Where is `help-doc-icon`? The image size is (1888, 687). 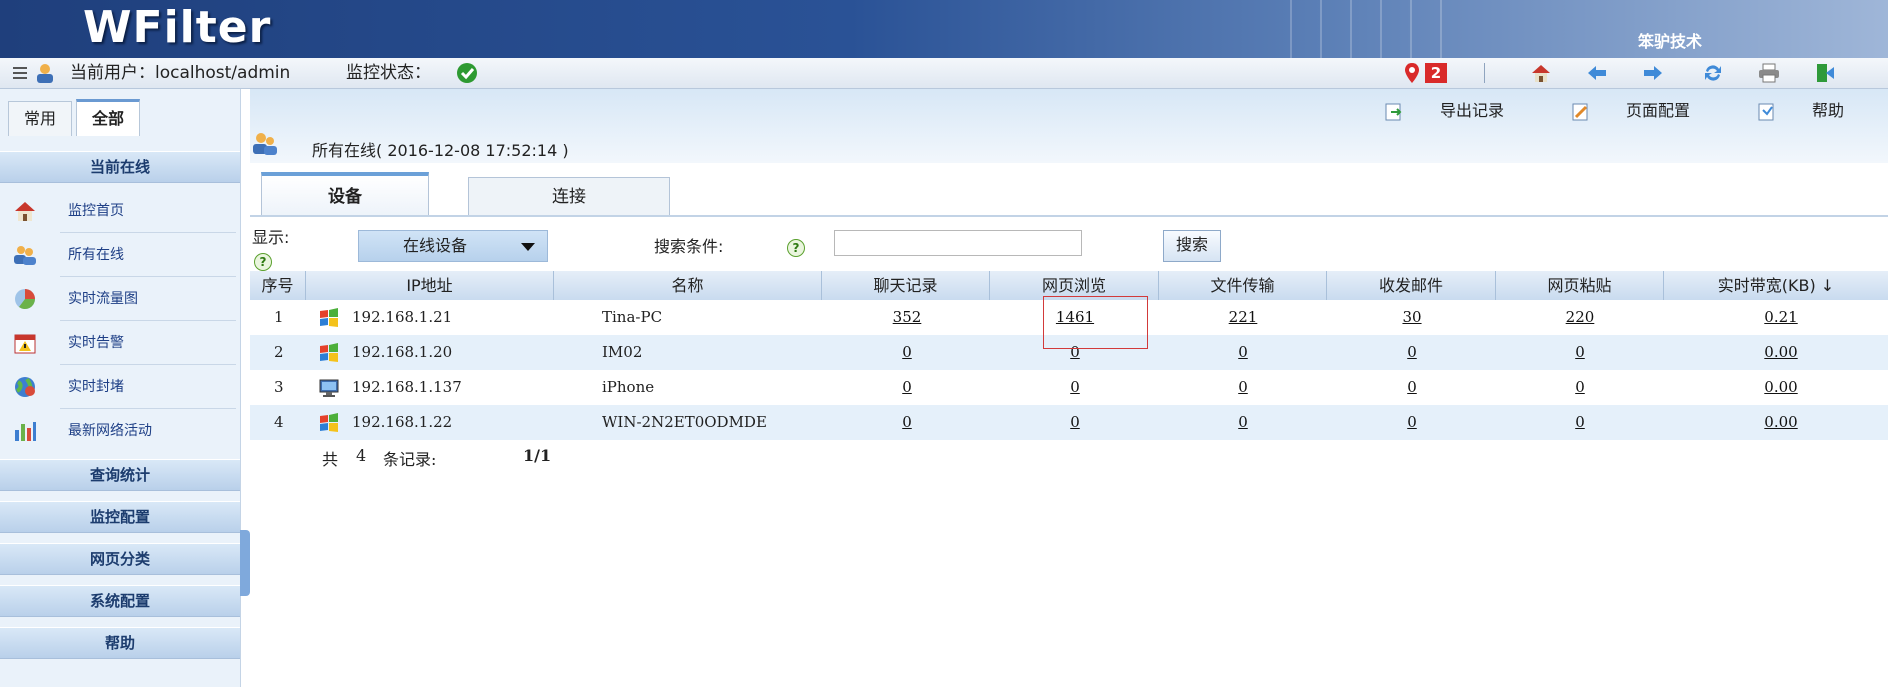 help-doc-icon is located at coordinates (1767, 112).